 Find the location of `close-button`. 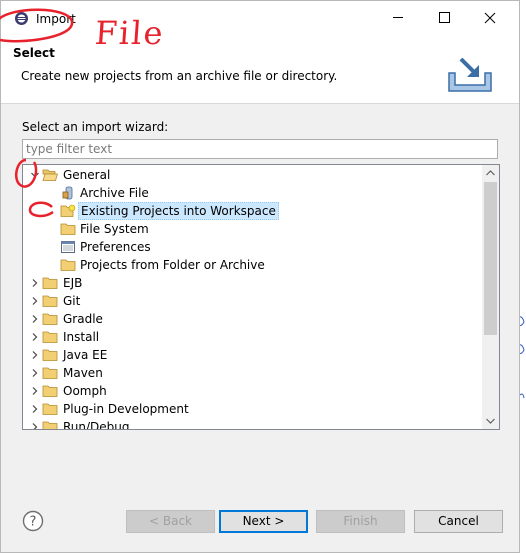

close-button is located at coordinates (490, 17).